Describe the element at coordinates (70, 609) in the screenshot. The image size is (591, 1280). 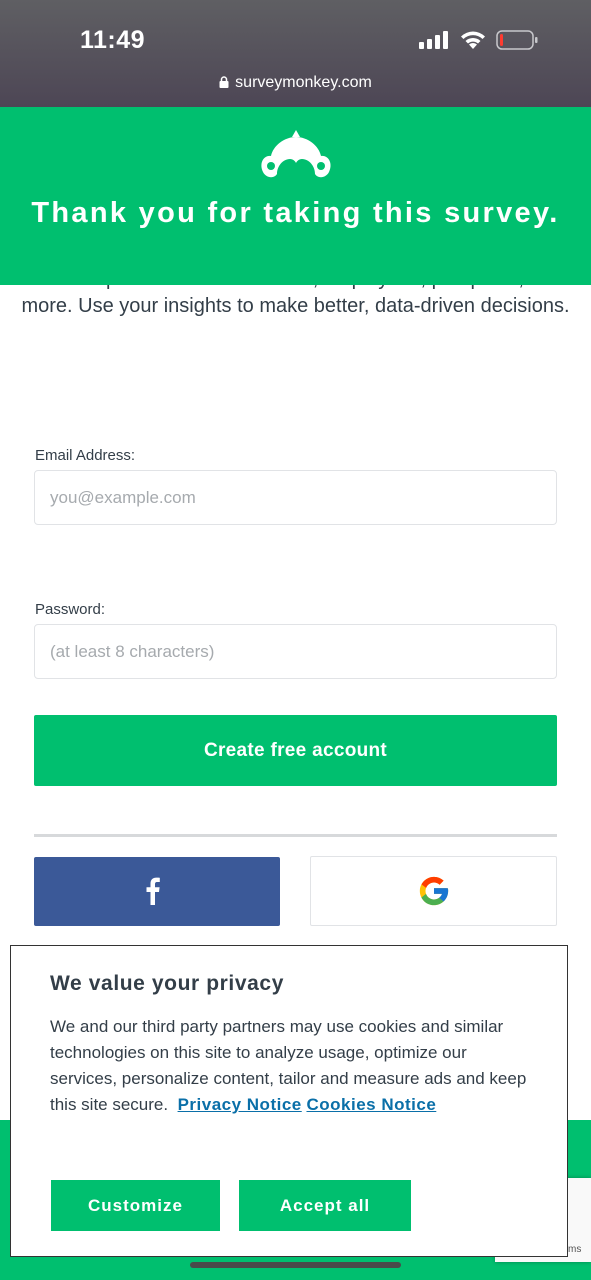
I see `password-label: Password:` at that location.